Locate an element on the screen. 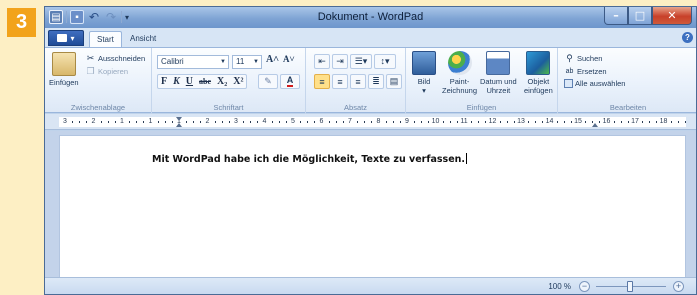  select-all-label: Alle auswählen is located at coordinates (600, 83).